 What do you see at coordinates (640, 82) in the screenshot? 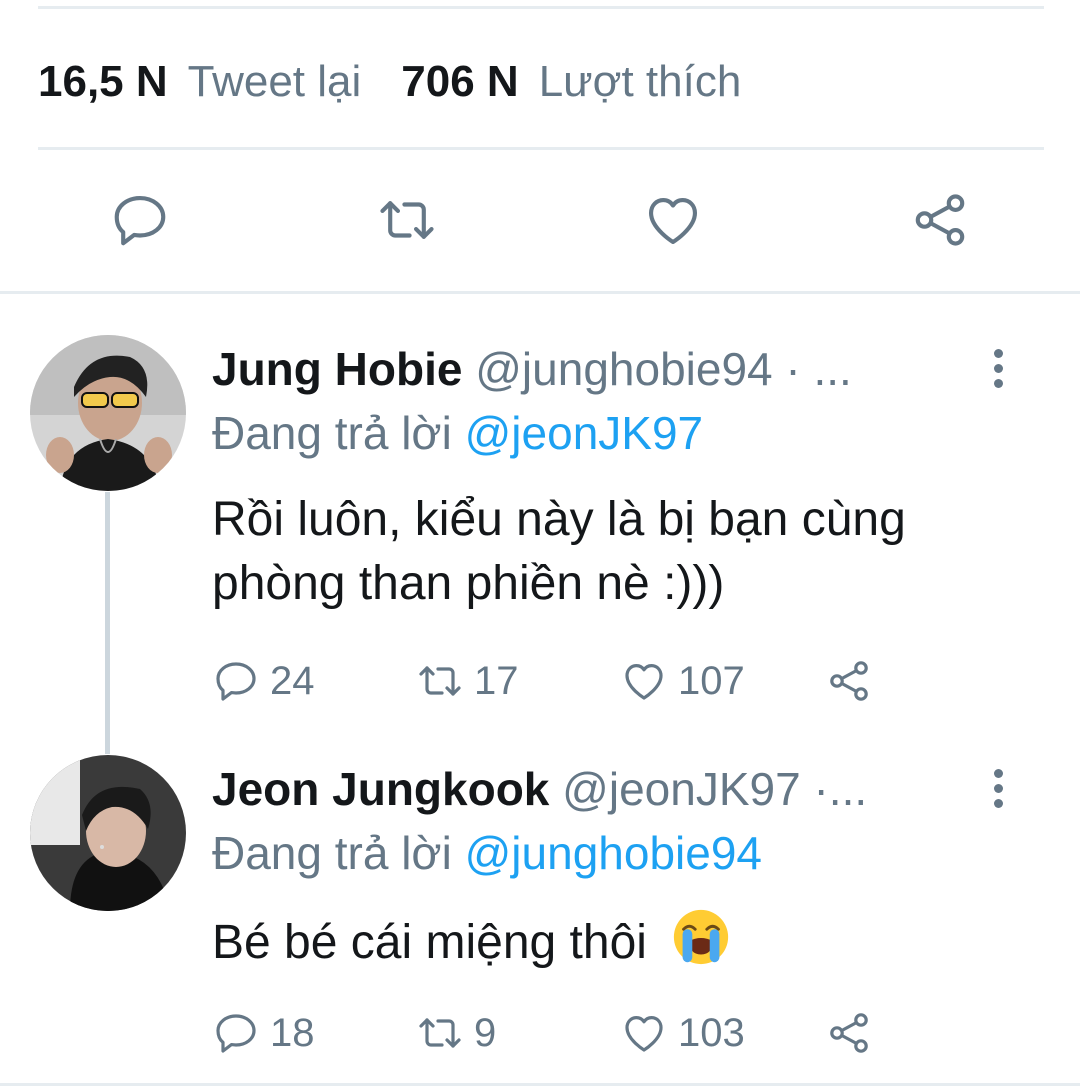
I see `like-label: Lượt thích` at bounding box center [640, 82].